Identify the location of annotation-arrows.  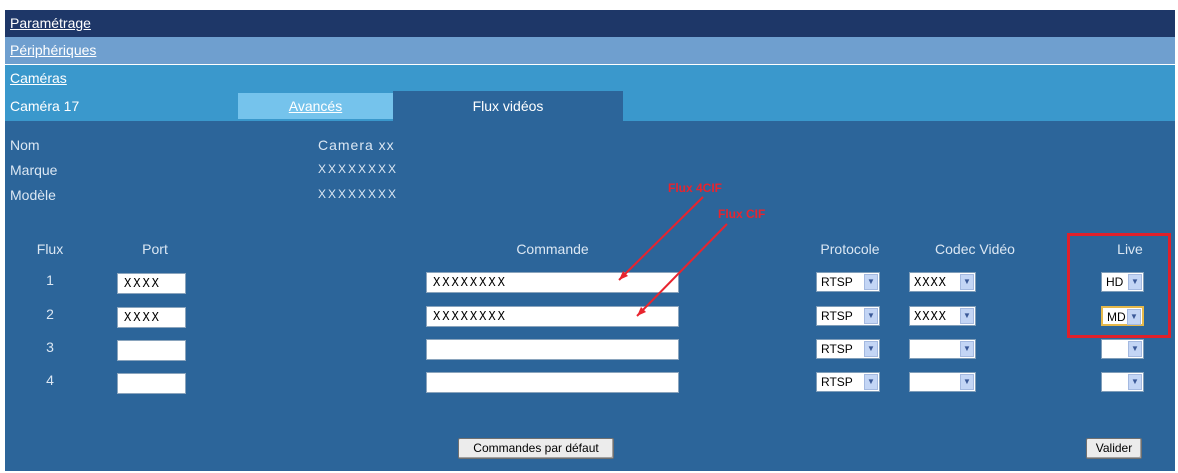
(673, 256).